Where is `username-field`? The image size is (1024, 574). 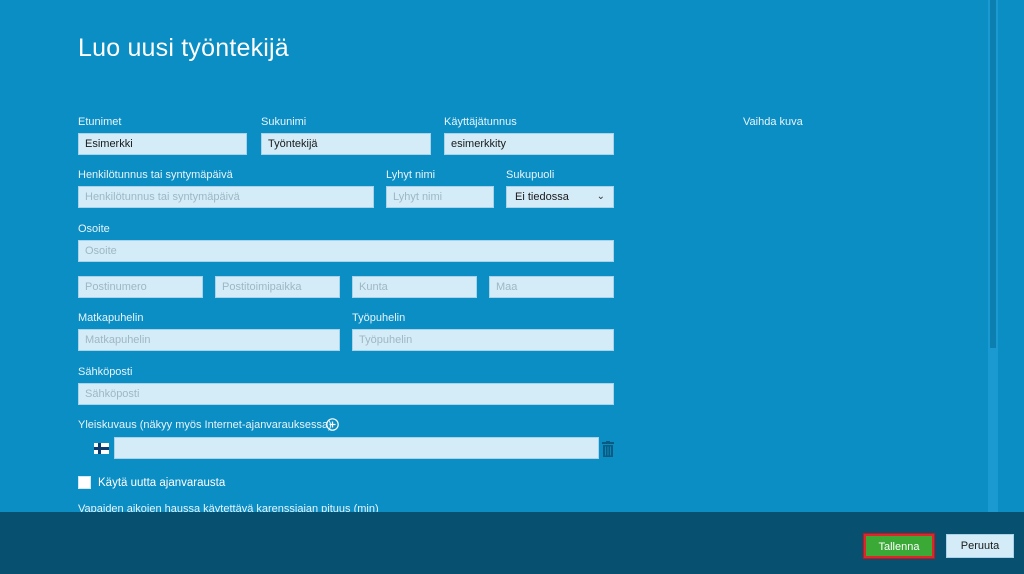
username-field is located at coordinates (529, 144).